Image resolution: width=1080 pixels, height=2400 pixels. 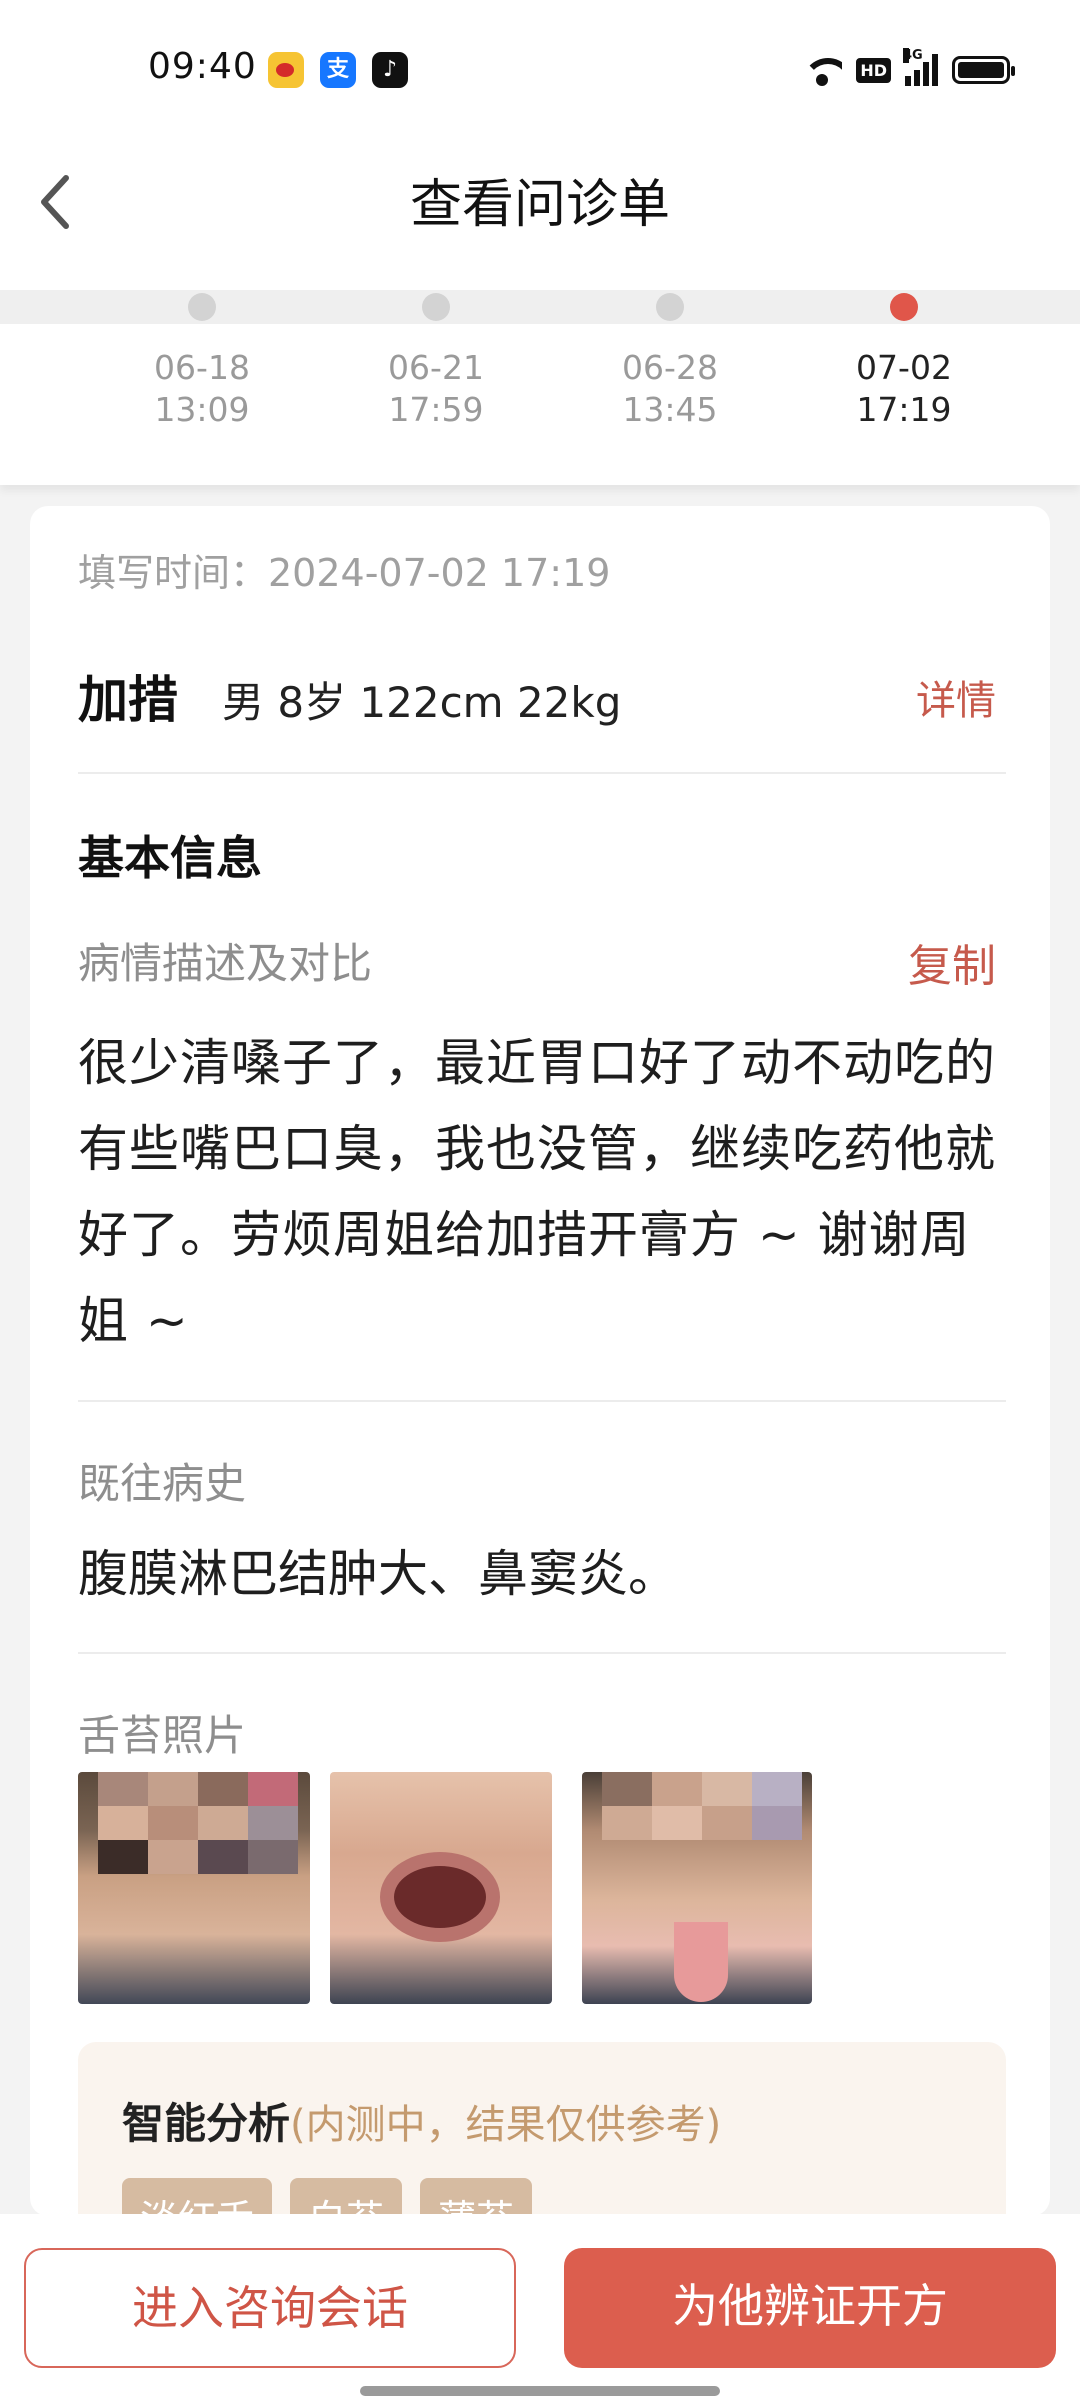 I want to click on ai-tags: 淡红舌 白苔 薄苔, so click(x=327, y=2197).